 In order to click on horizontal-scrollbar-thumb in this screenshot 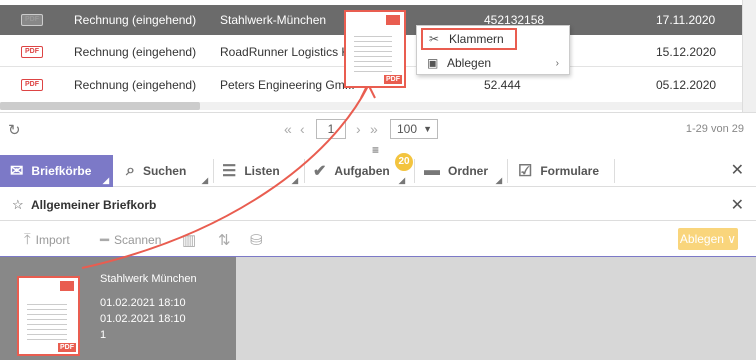, I will do `click(100, 106)`.